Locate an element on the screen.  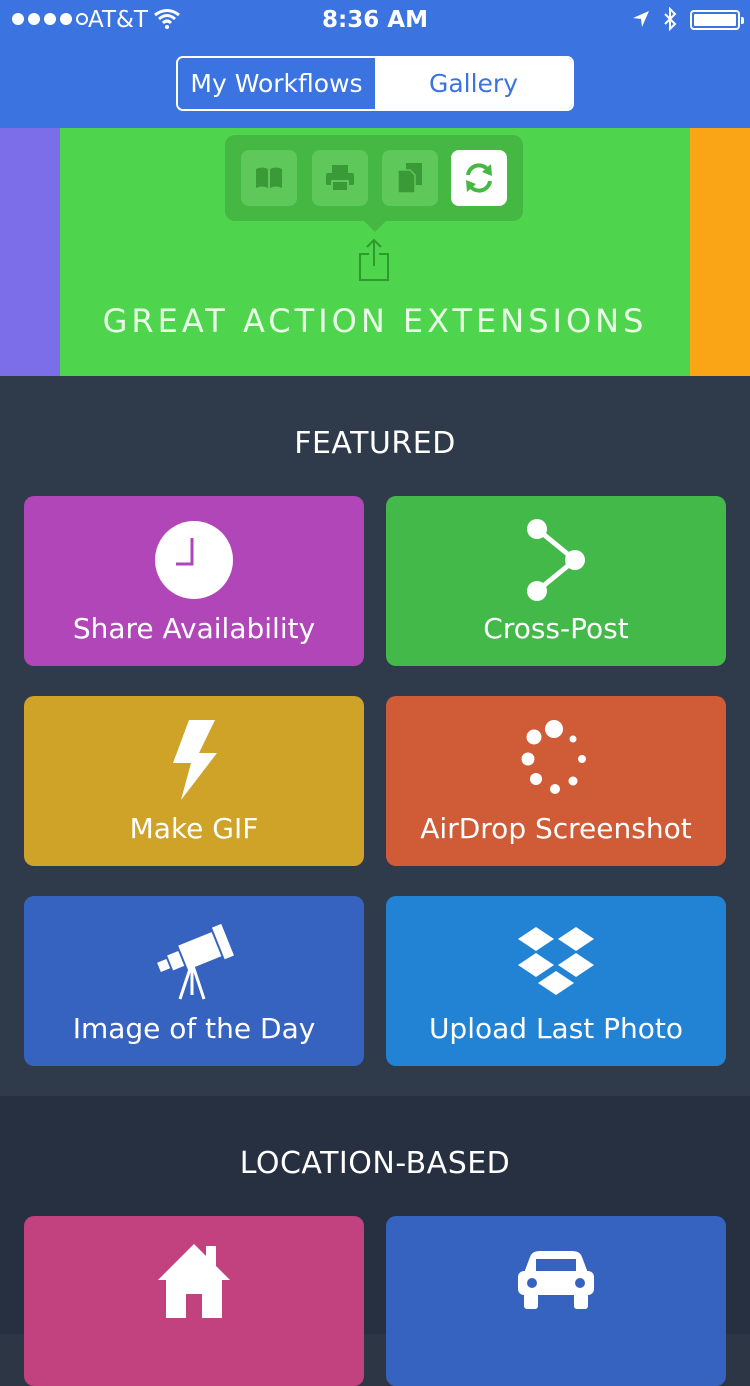
tab-gallery: Gallery is located at coordinates (473, 83).